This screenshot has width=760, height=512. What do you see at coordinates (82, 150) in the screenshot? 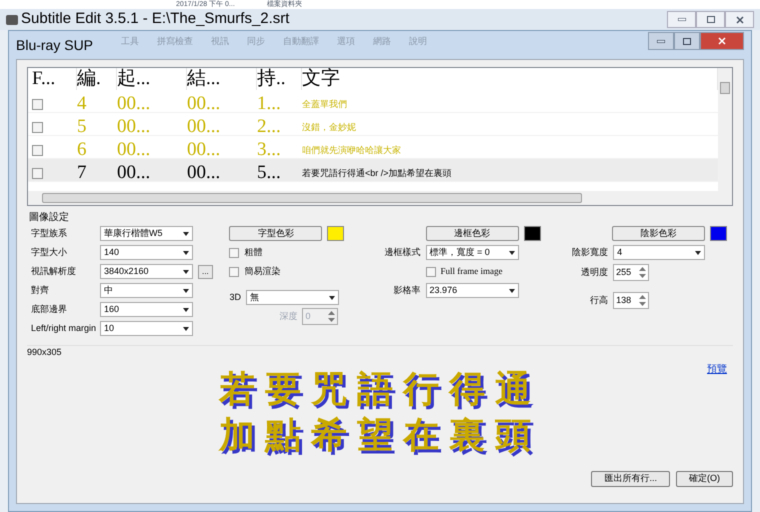
I see `table-cell-text: 6` at bounding box center [82, 150].